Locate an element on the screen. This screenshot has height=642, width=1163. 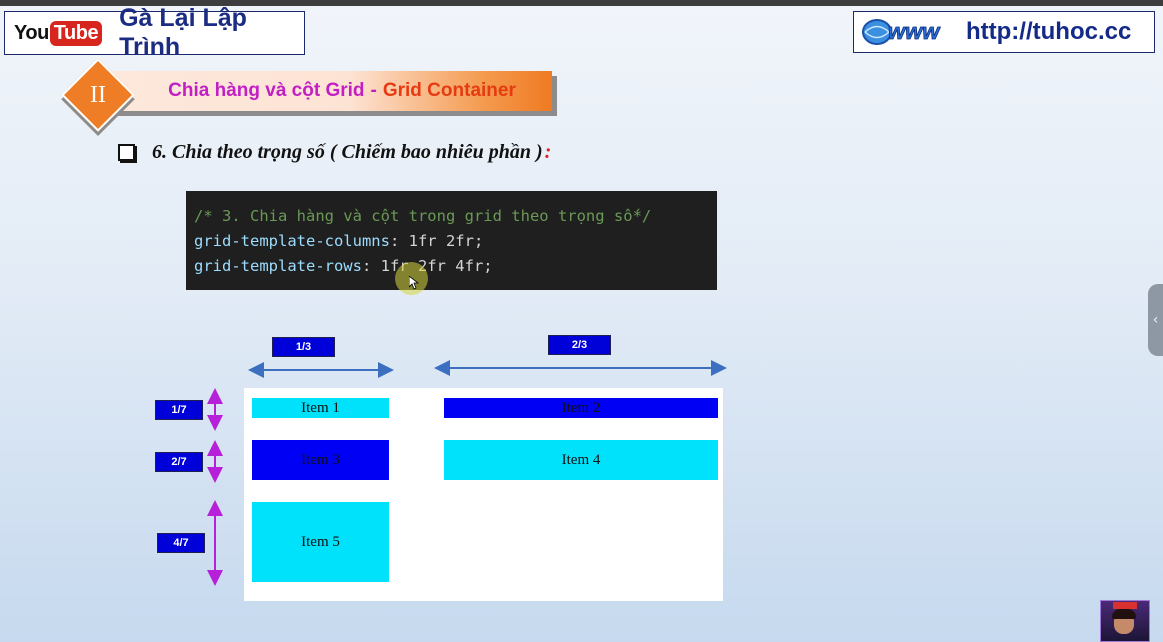
side-panel-handle: ‹ is located at coordinates (1155, 320).